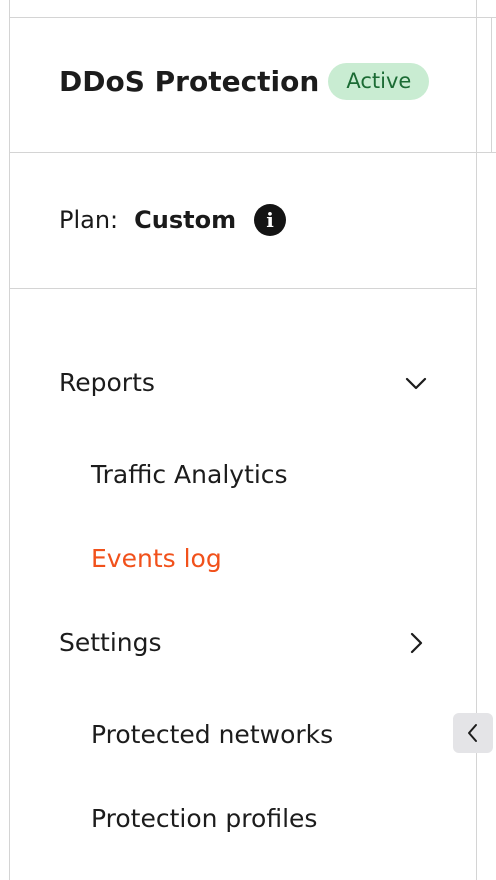 This screenshot has height=880, width=496. I want to click on nav-group-label: Settings, so click(110, 642).